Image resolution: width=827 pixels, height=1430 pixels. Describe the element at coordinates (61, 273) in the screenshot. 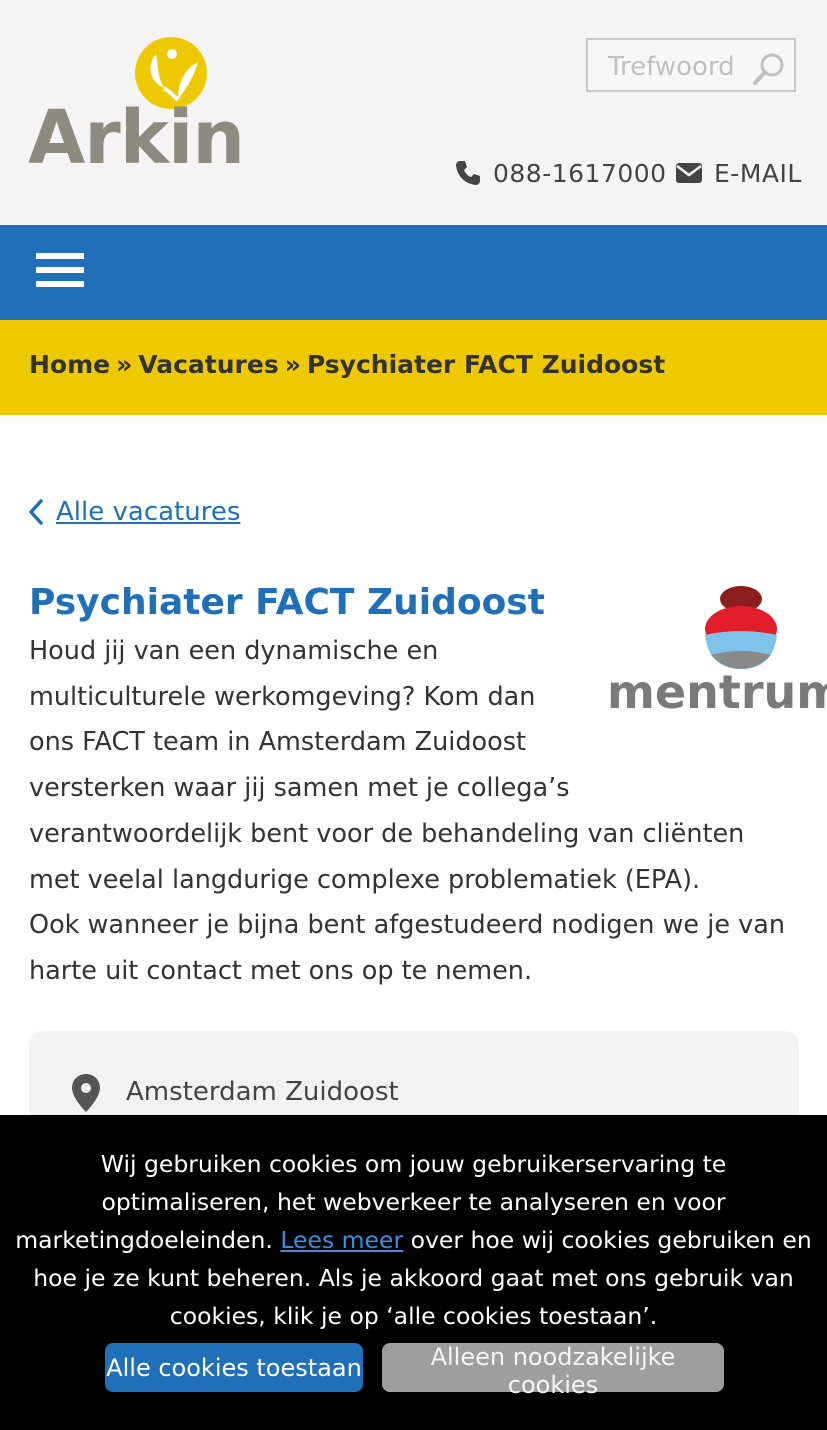

I see `menu-icon` at that location.